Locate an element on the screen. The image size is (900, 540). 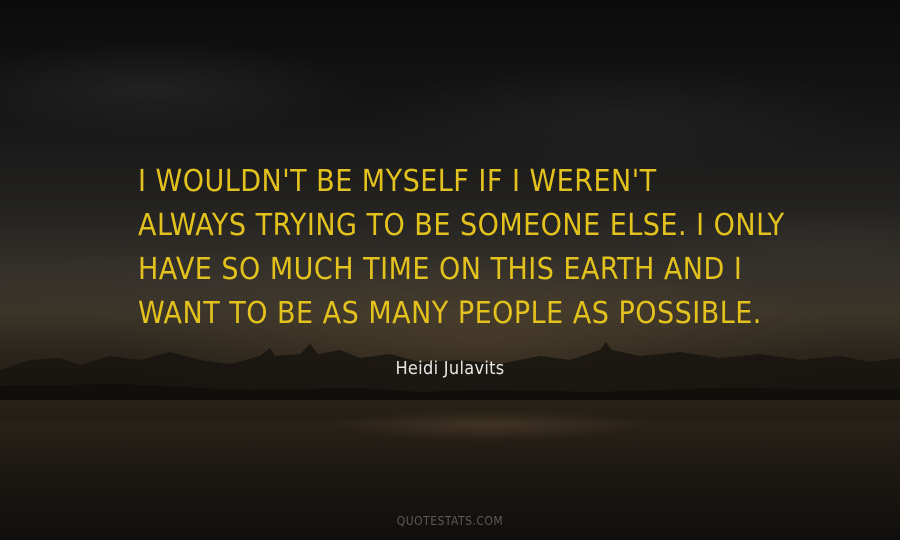
quote-line-3: have so much time on this earth and I is located at coordinates (440, 269).